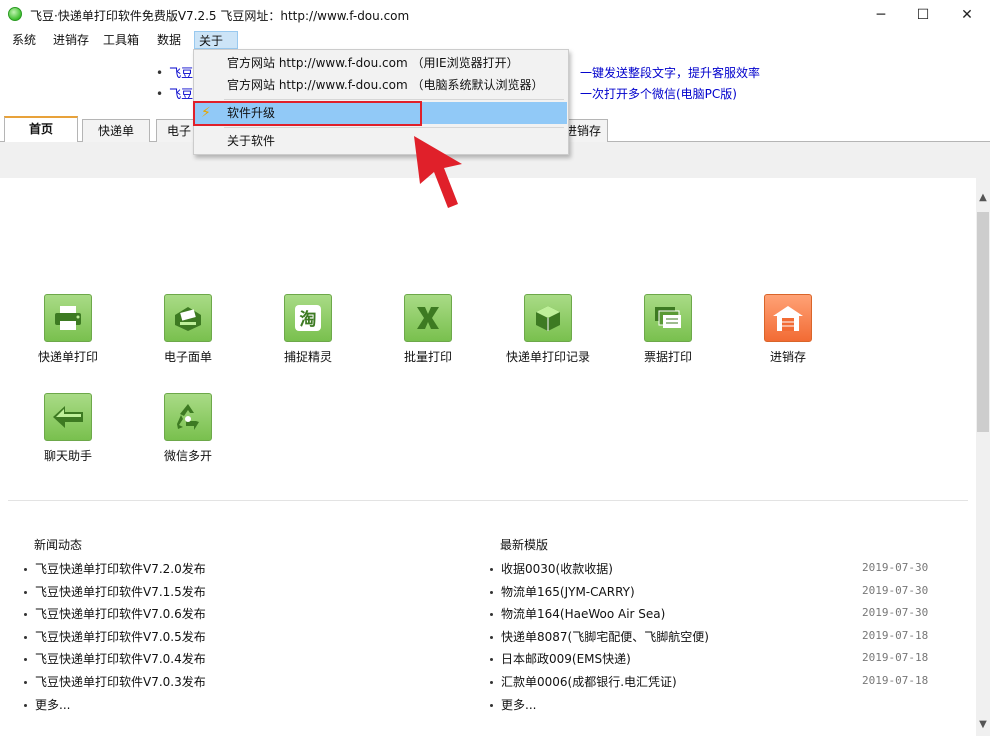 The width and height of the screenshot is (990, 736). Describe the element at coordinates (658, 93) in the screenshot. I see `ad-link-2-right: 一次打开多个微信(电脑PC版)` at that location.